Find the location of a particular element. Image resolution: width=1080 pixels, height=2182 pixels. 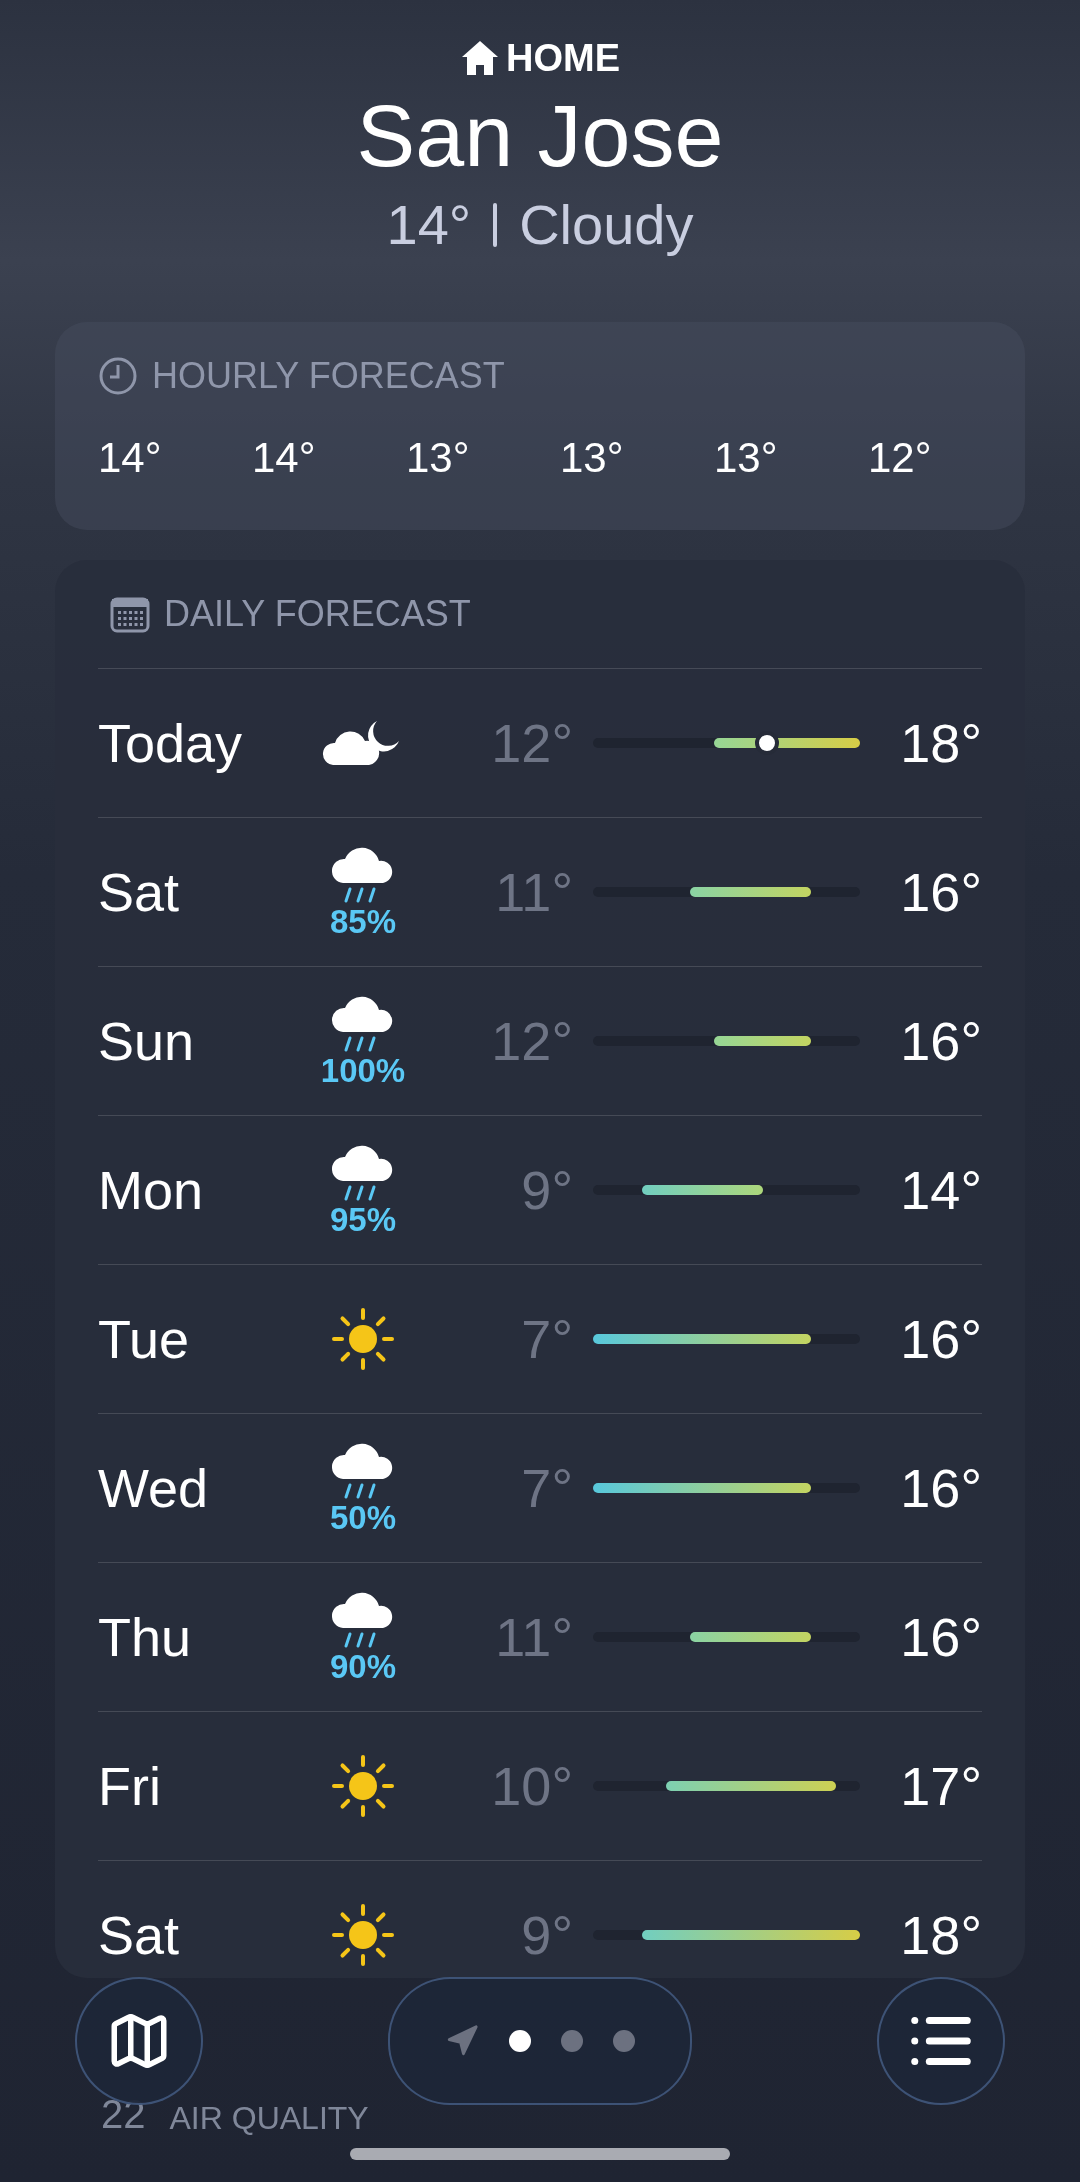

condition-text: Cloudy is located at coordinates (606, 225).